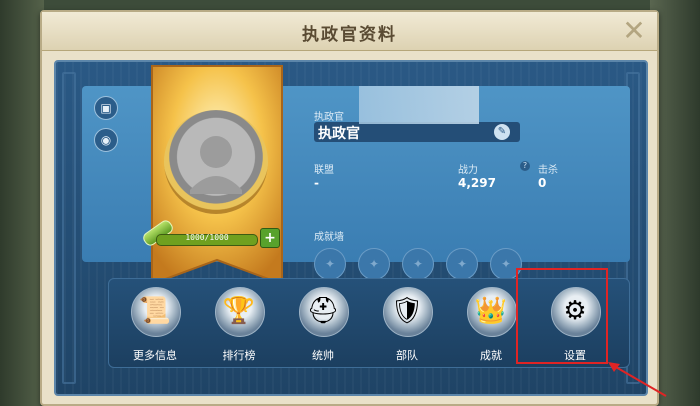 The height and width of the screenshot is (406, 700). Describe the element at coordinates (239, 311) in the screenshot. I see `trophy-icon: 🏆` at that location.